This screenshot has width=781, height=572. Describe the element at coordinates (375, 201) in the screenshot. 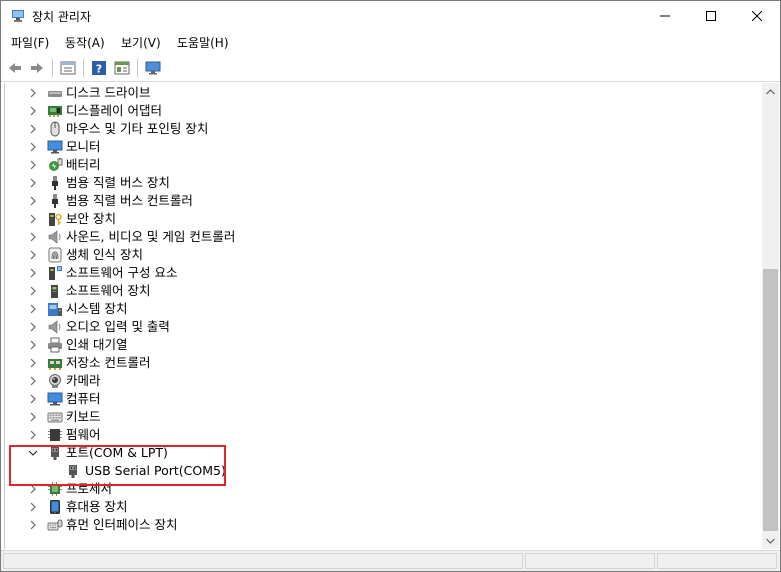

I see `tree-category: 범용 직렬 버스 컨트롤러` at that location.